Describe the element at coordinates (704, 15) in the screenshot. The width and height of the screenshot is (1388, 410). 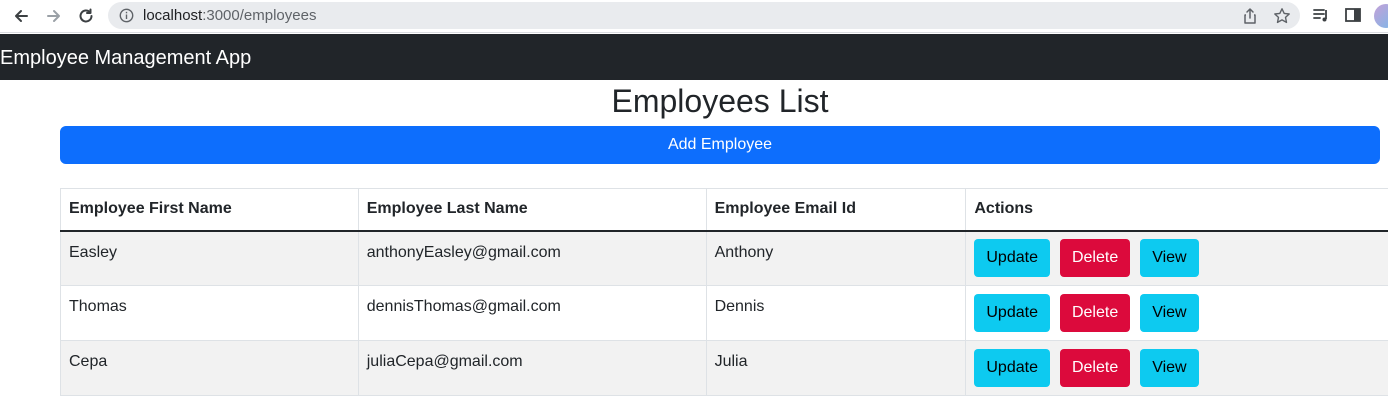
I see `address-bar: localhost:3000/employees` at that location.